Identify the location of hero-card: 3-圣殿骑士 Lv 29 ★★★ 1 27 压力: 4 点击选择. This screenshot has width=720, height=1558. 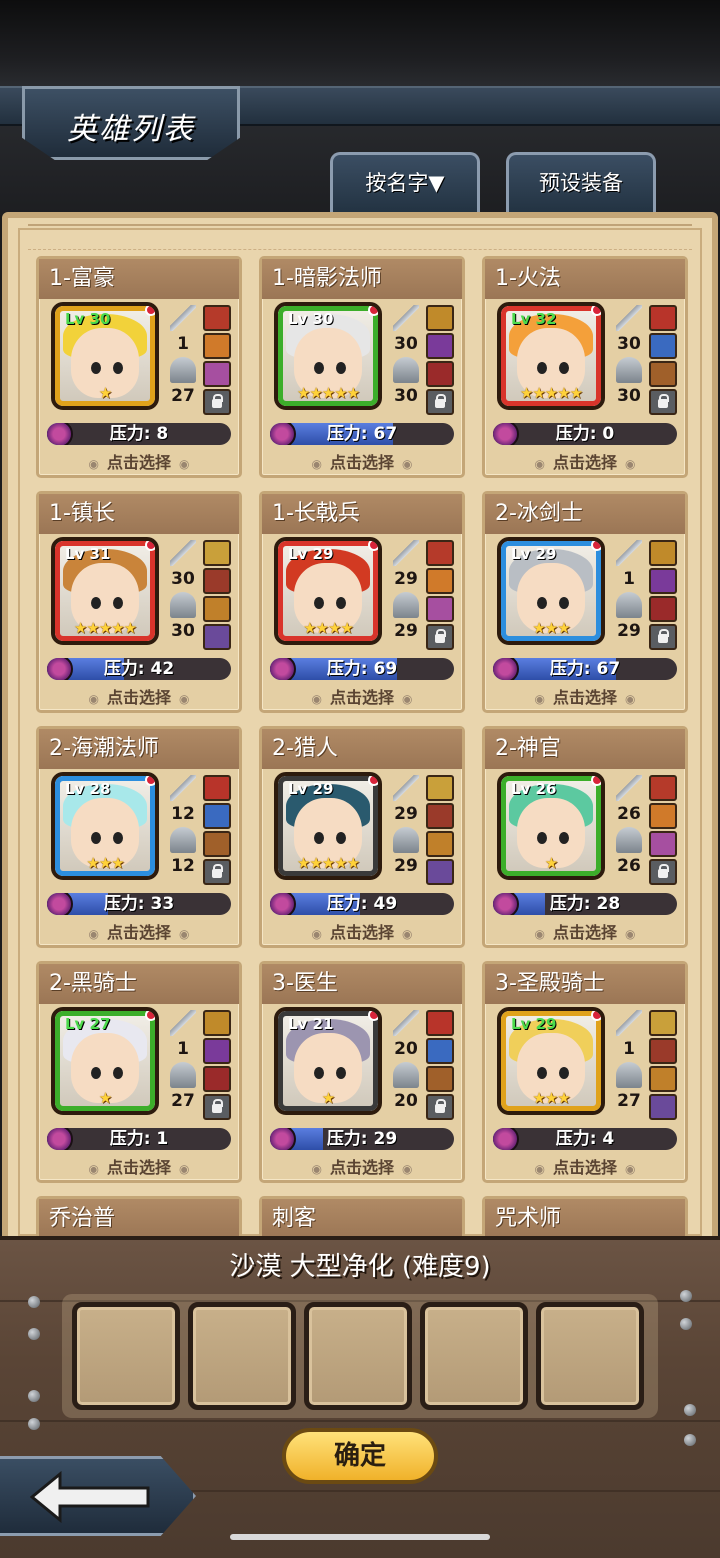
(585, 1072).